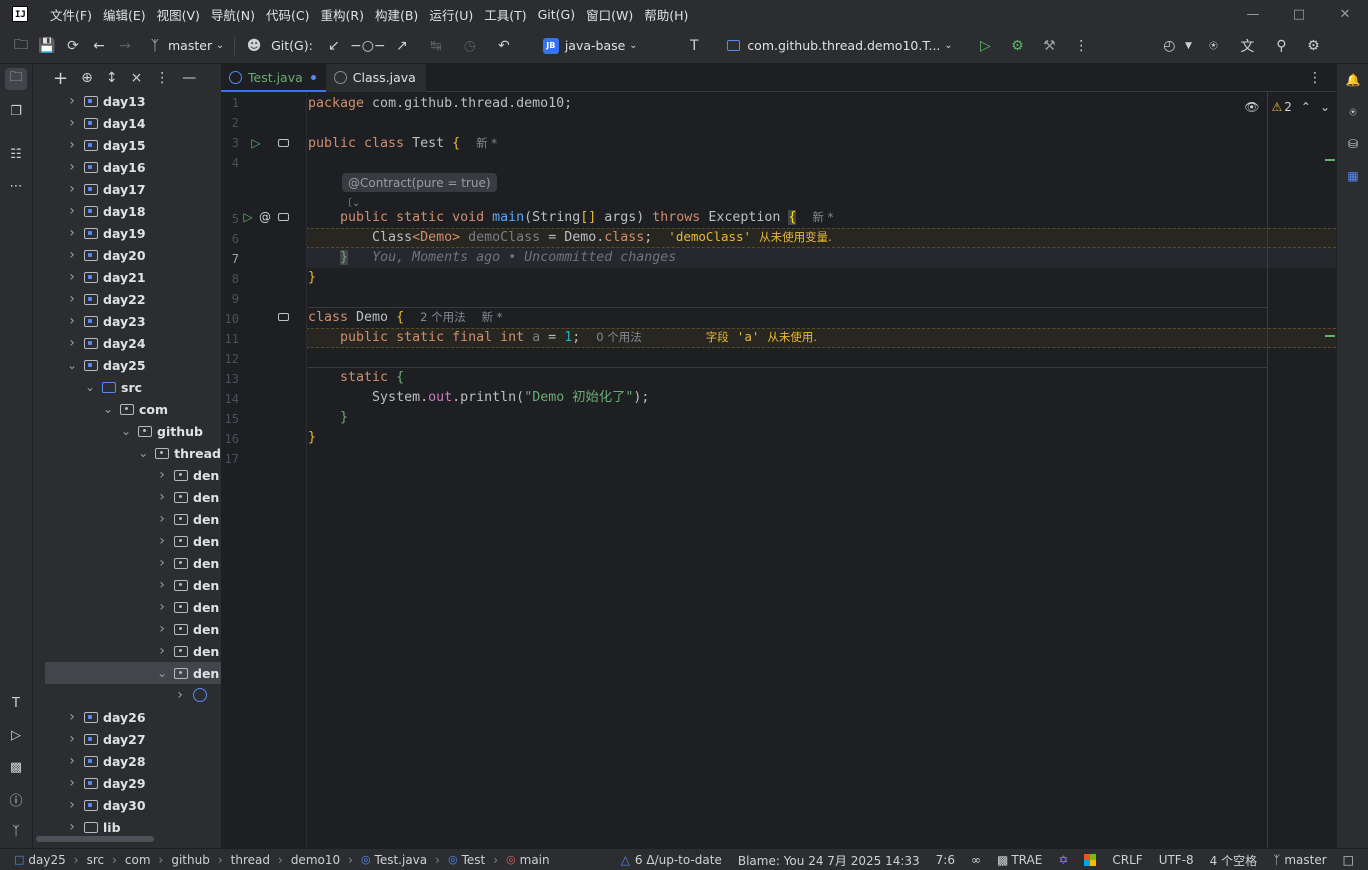  I want to click on tree-item: › day22, so click(127, 299).